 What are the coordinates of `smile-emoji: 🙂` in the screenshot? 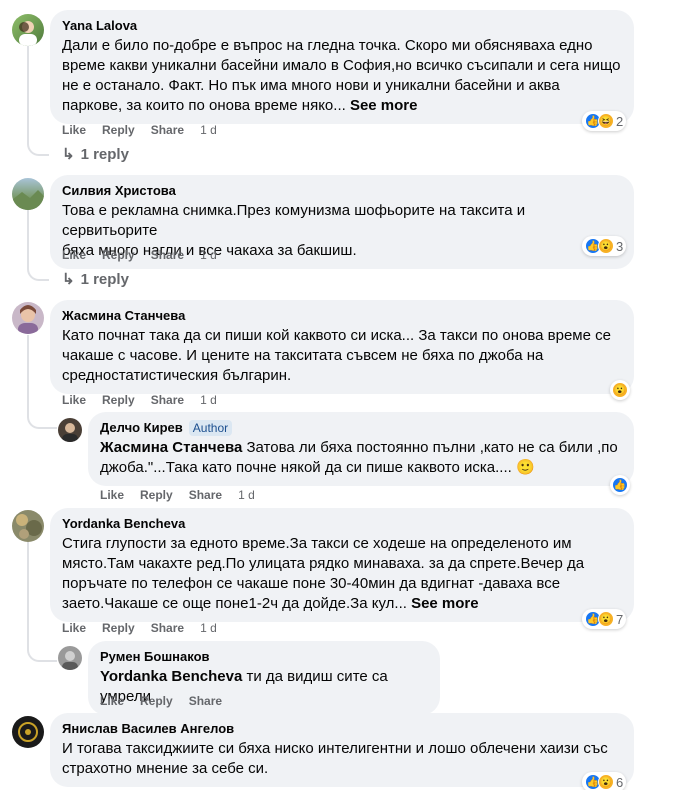 It's located at (525, 467).